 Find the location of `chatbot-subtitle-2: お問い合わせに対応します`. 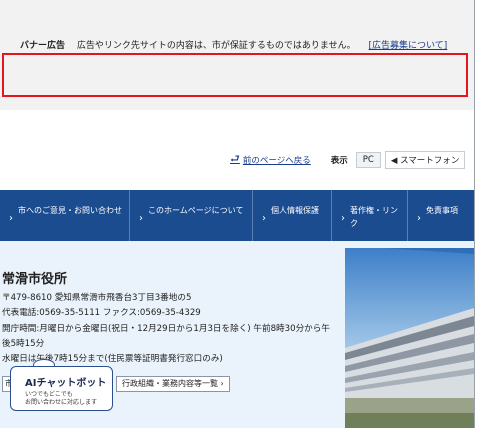

chatbot-subtitle-2: お問い合わせに対応します is located at coordinates (61, 402).